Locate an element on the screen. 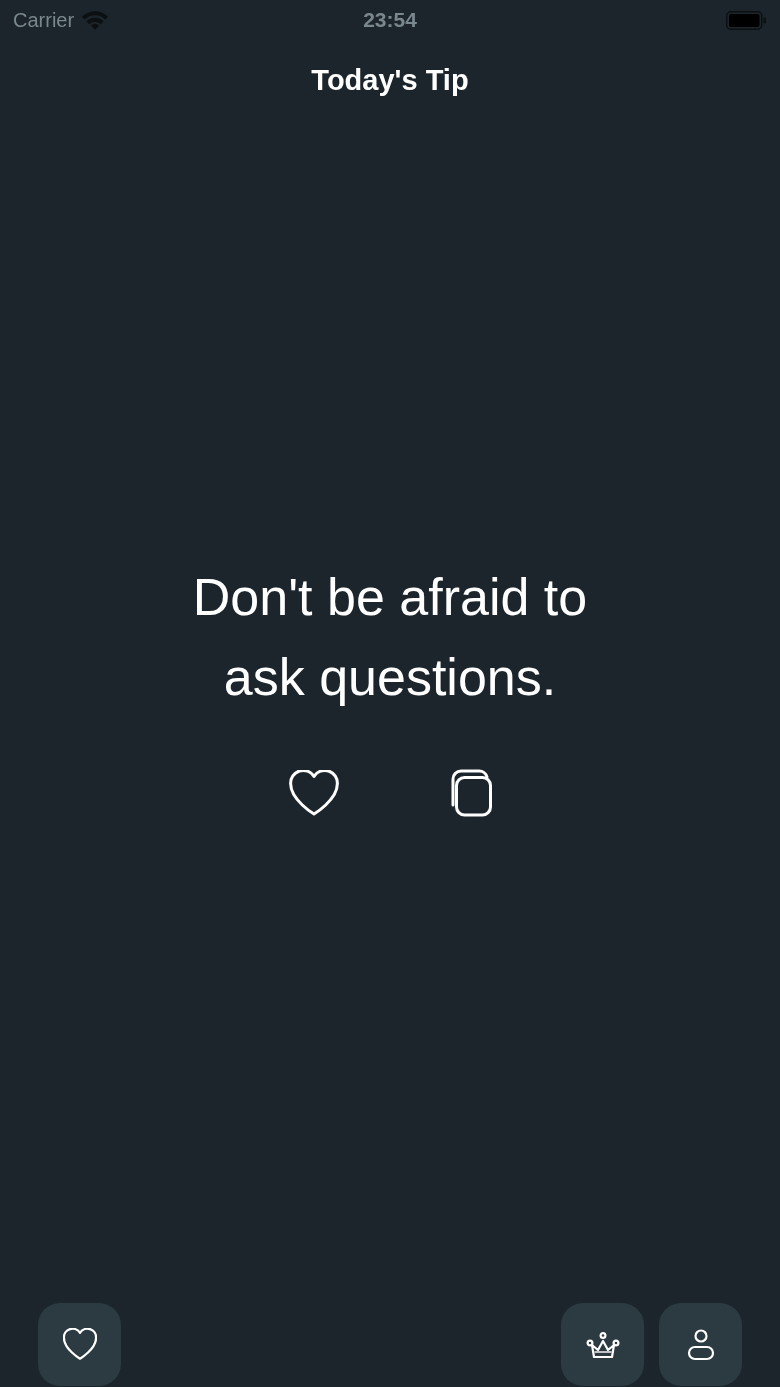  screen-title: Today's Tip is located at coordinates (390, 80).